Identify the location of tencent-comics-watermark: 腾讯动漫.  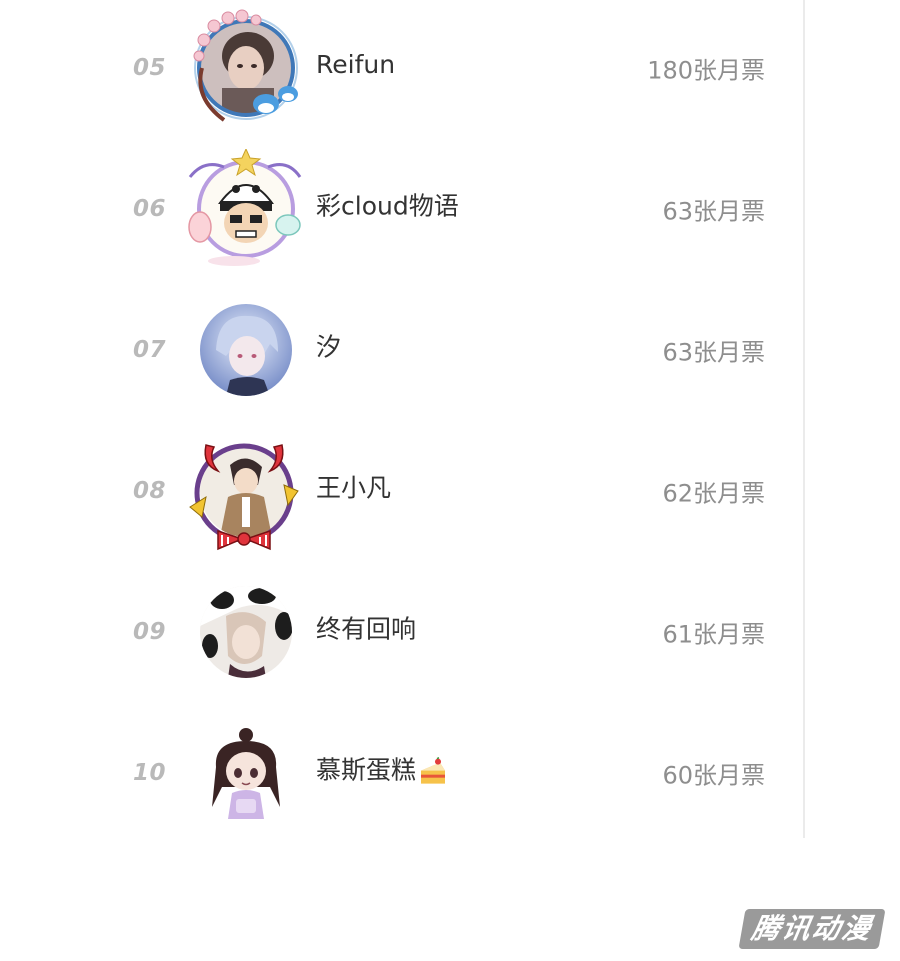
(812, 929).